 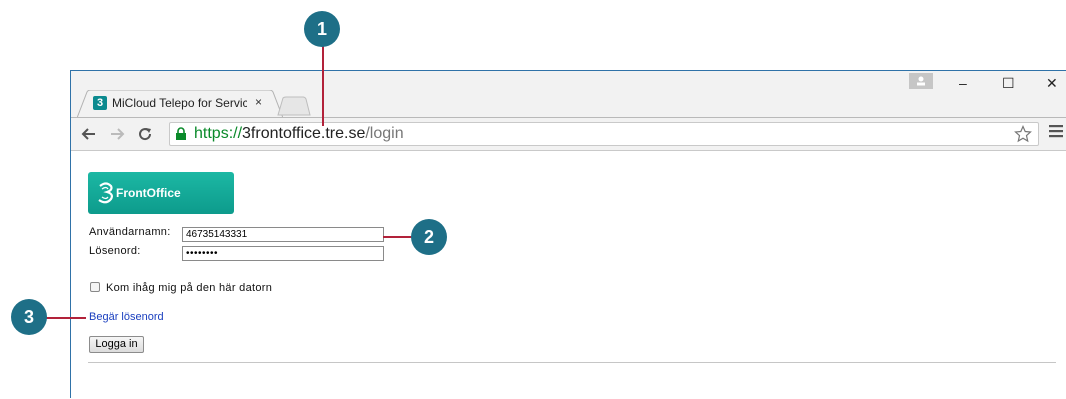 What do you see at coordinates (568, 94) in the screenshot?
I see `title-bar: 3 MiCloud Telepo for Servic × – ☐ ✕` at bounding box center [568, 94].